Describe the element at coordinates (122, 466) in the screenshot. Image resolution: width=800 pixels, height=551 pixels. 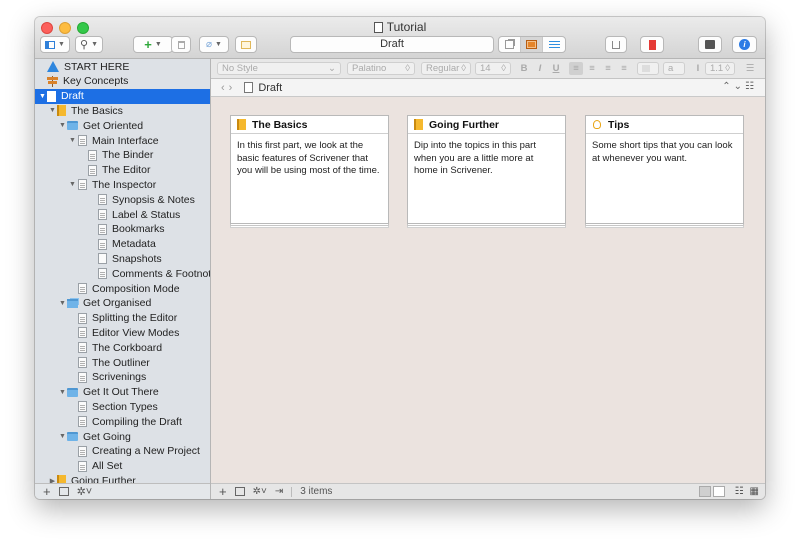
I see `binder-item: All Set` at that location.